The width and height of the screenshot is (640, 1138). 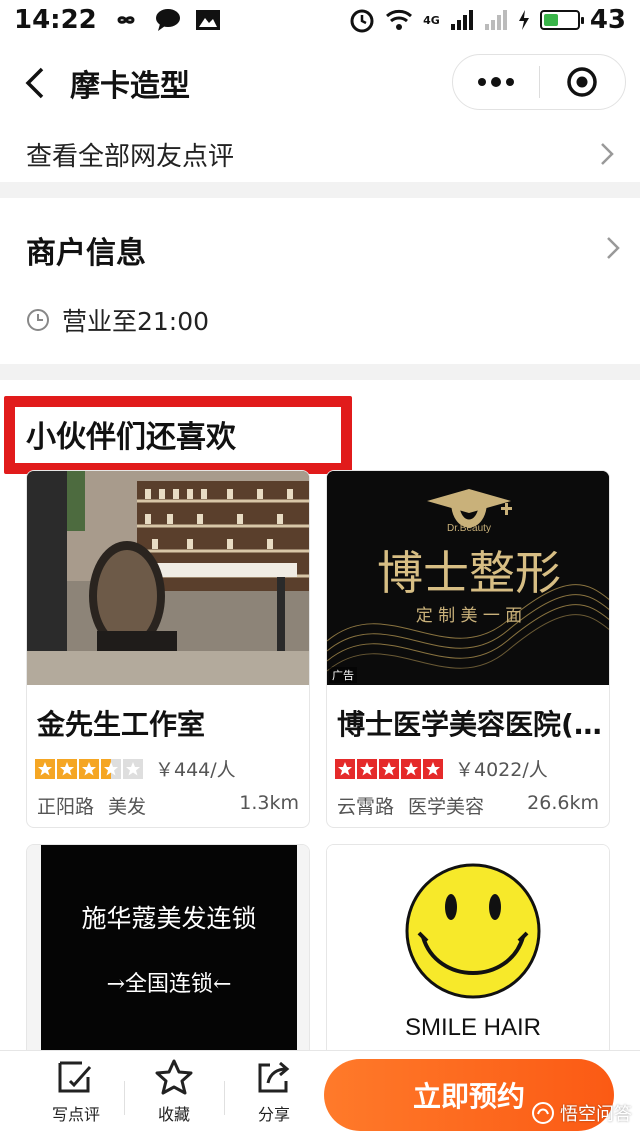 I want to click on shop-price: ￥4022/人, so click(x=501, y=770).